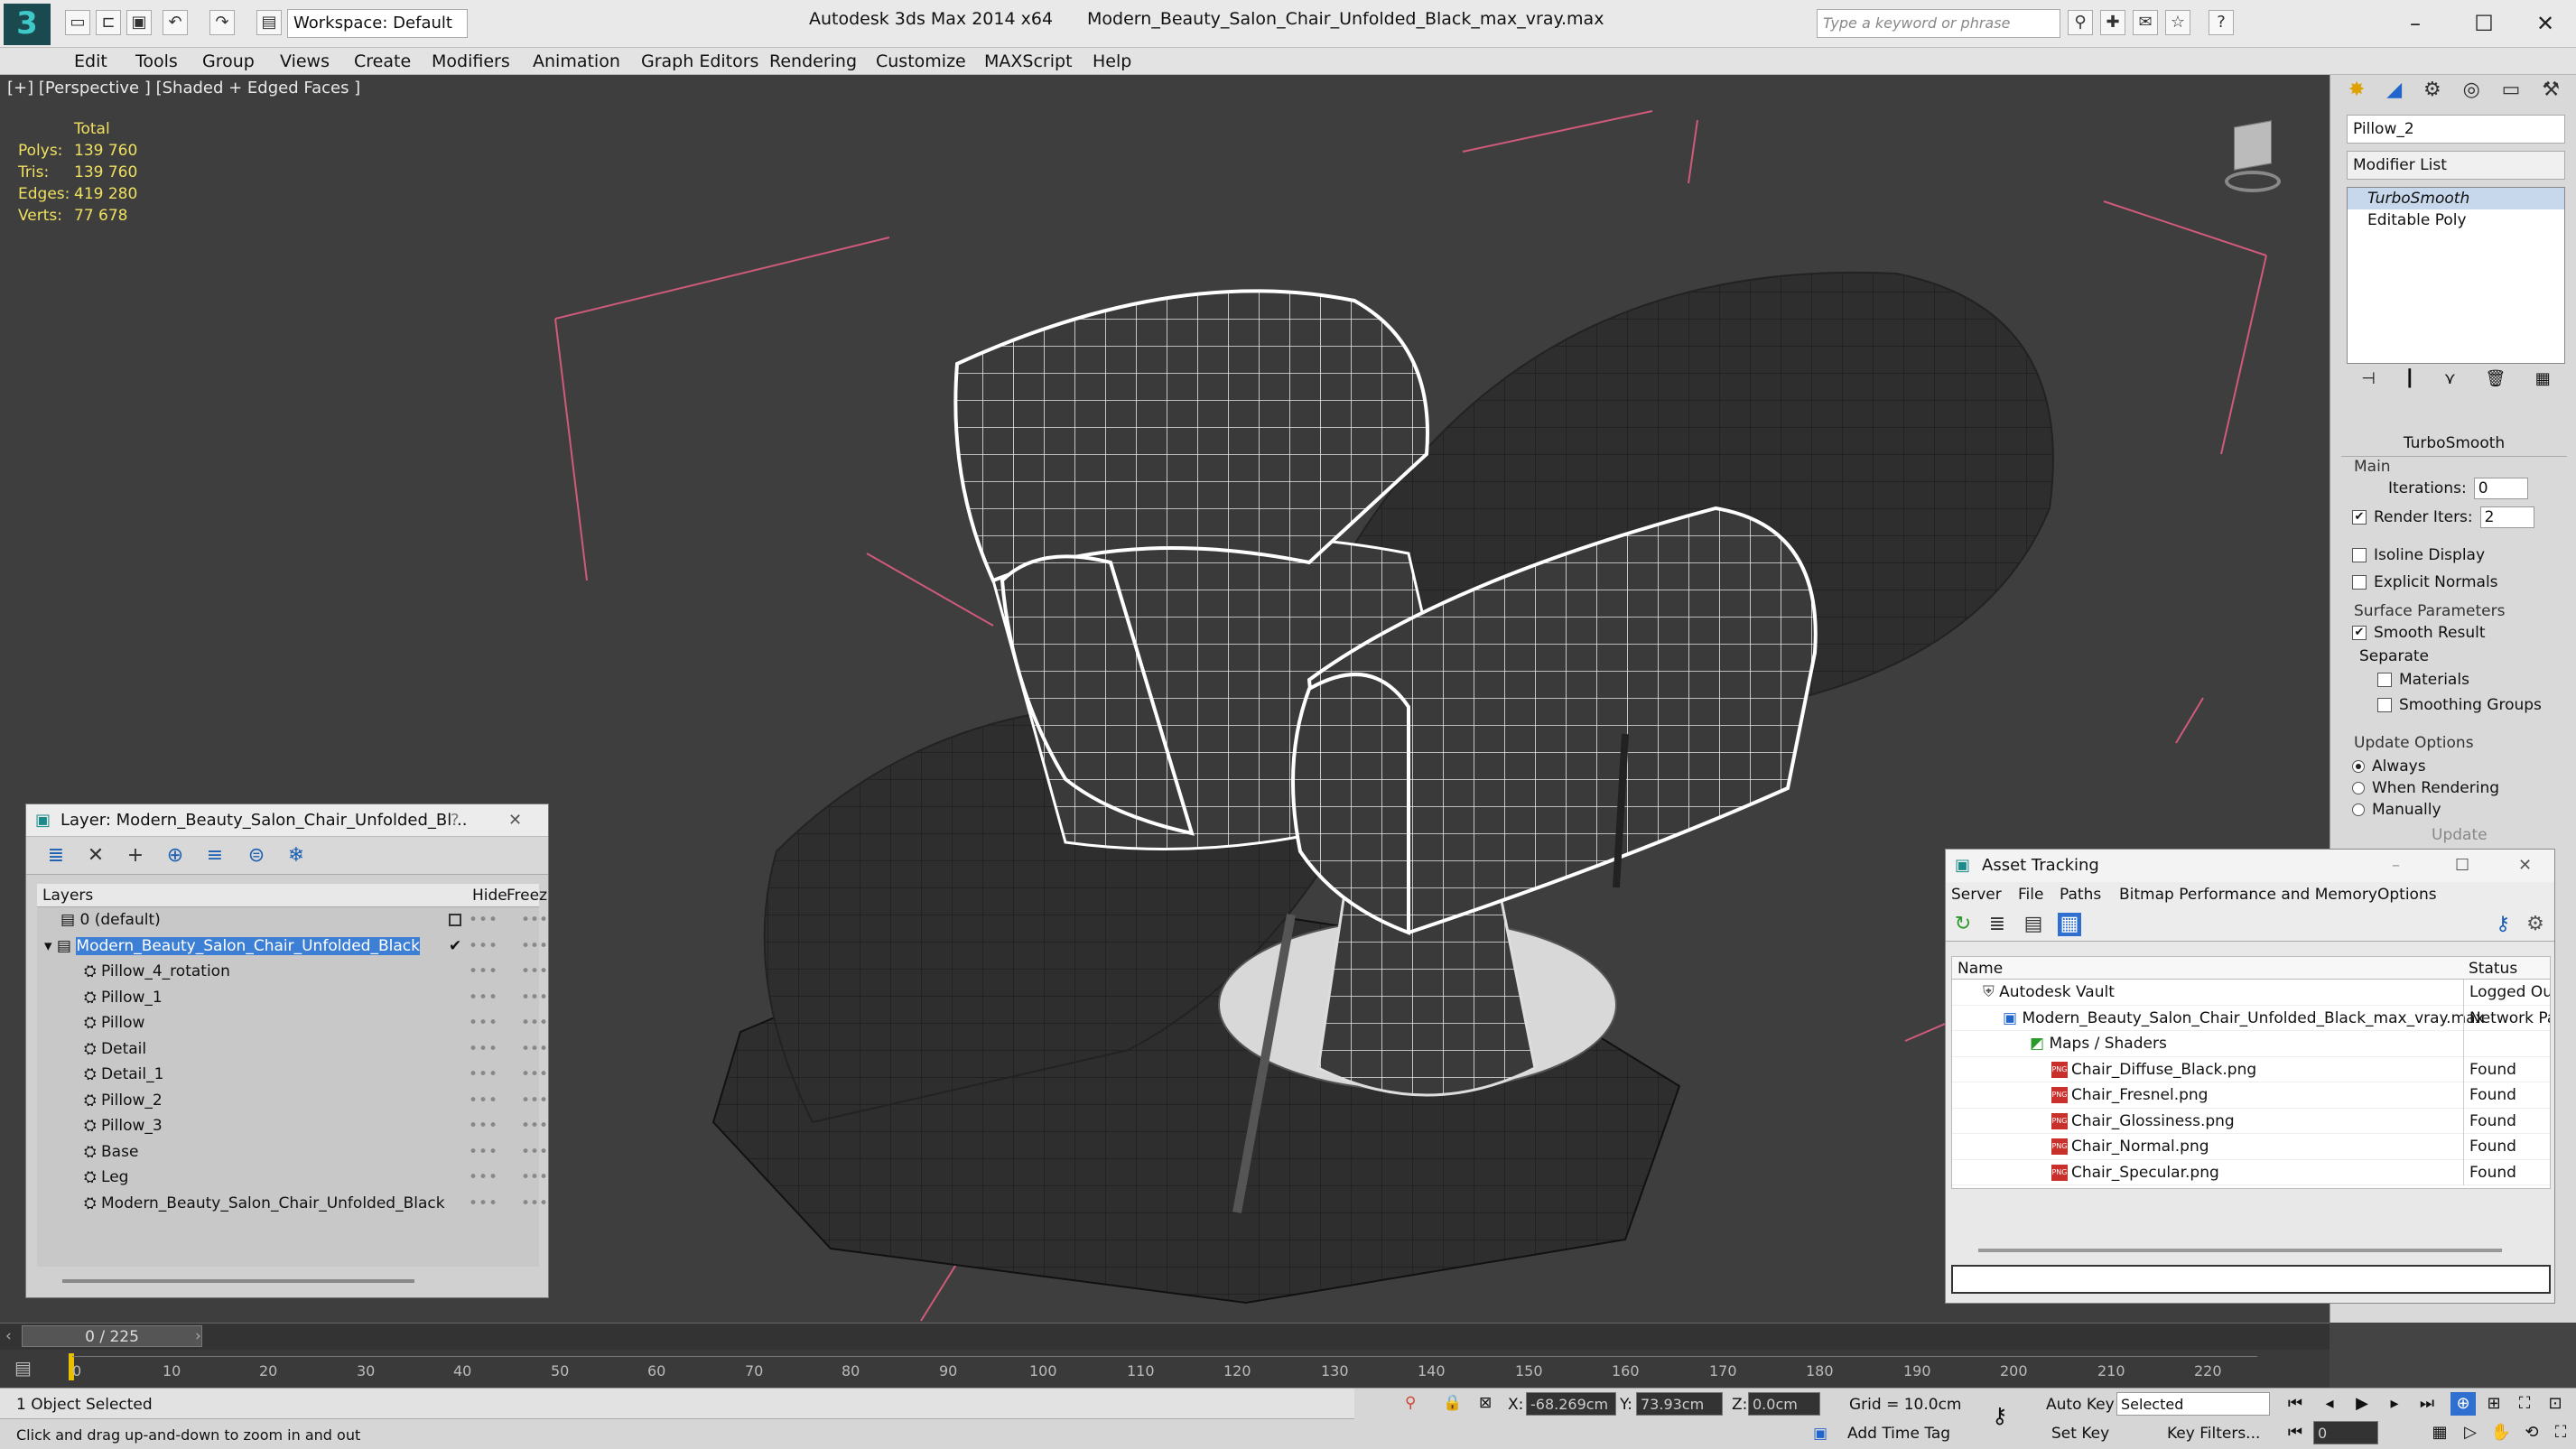 The height and width of the screenshot is (1449, 2576). Describe the element at coordinates (8, 1336) in the screenshot. I see `prev-frame-arrow: ‹` at that location.